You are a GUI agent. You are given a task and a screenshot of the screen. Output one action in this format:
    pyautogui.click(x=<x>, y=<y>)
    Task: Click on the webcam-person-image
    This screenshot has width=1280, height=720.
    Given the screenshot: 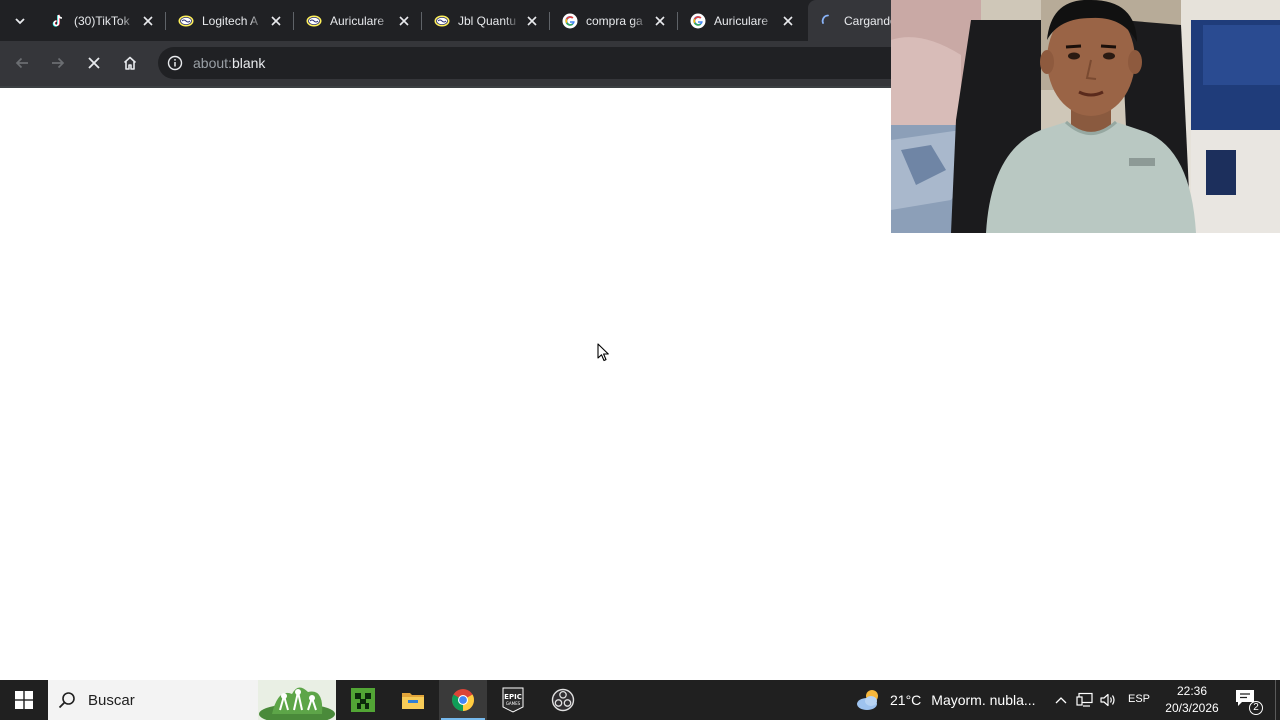 What is the action you would take?
    pyautogui.click(x=1085, y=116)
    